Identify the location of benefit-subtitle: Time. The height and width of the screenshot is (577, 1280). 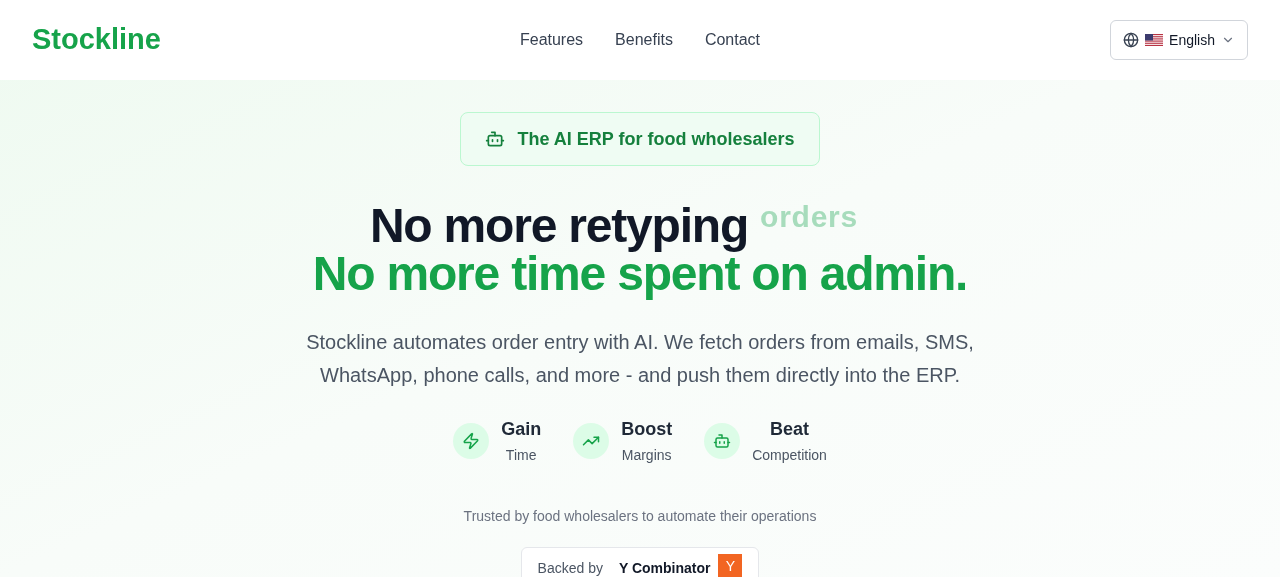
(521, 455).